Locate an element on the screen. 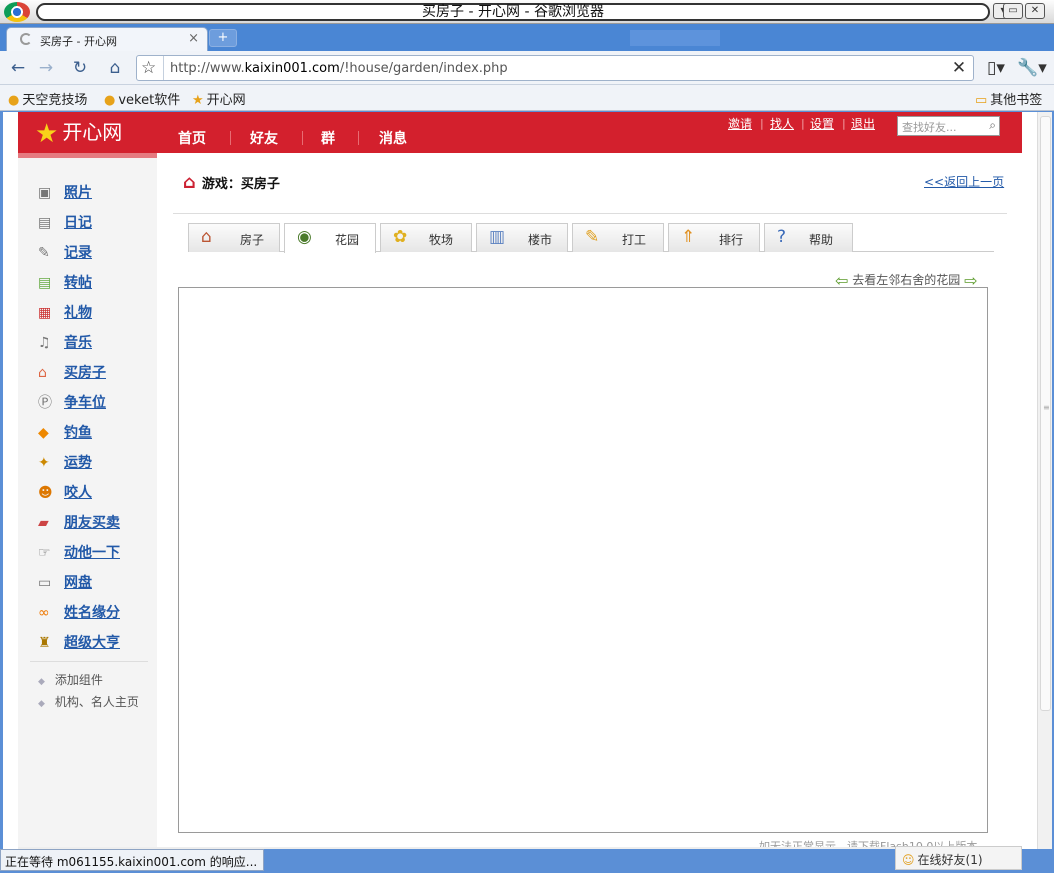 This screenshot has height=873, width=1054. sidebar-item-house: ⌂ 买房子 is located at coordinates (72, 372).